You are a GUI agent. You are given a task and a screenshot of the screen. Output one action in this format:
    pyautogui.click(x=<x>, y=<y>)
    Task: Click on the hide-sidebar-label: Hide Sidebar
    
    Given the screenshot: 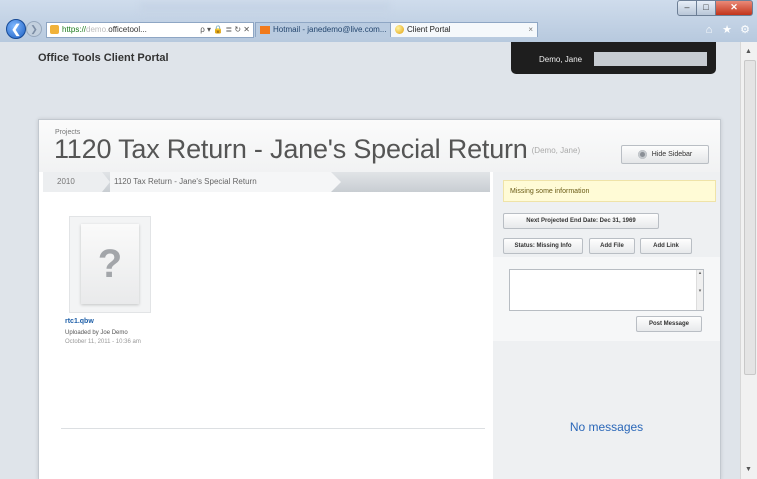 What is the action you would take?
    pyautogui.click(x=672, y=154)
    